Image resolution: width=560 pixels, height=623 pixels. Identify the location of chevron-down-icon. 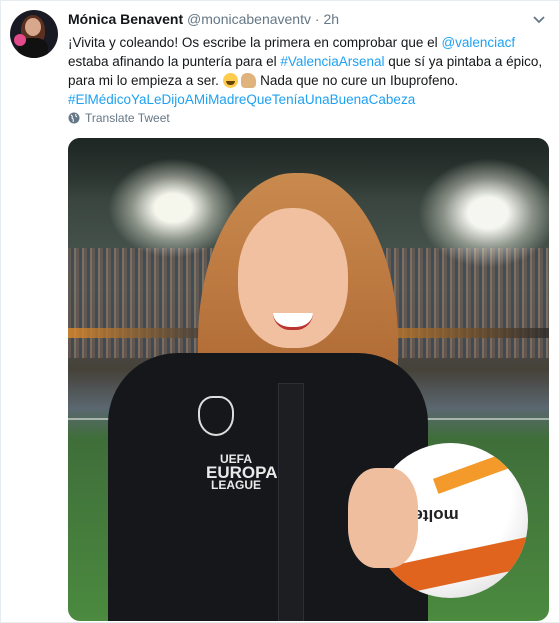
(539, 20).